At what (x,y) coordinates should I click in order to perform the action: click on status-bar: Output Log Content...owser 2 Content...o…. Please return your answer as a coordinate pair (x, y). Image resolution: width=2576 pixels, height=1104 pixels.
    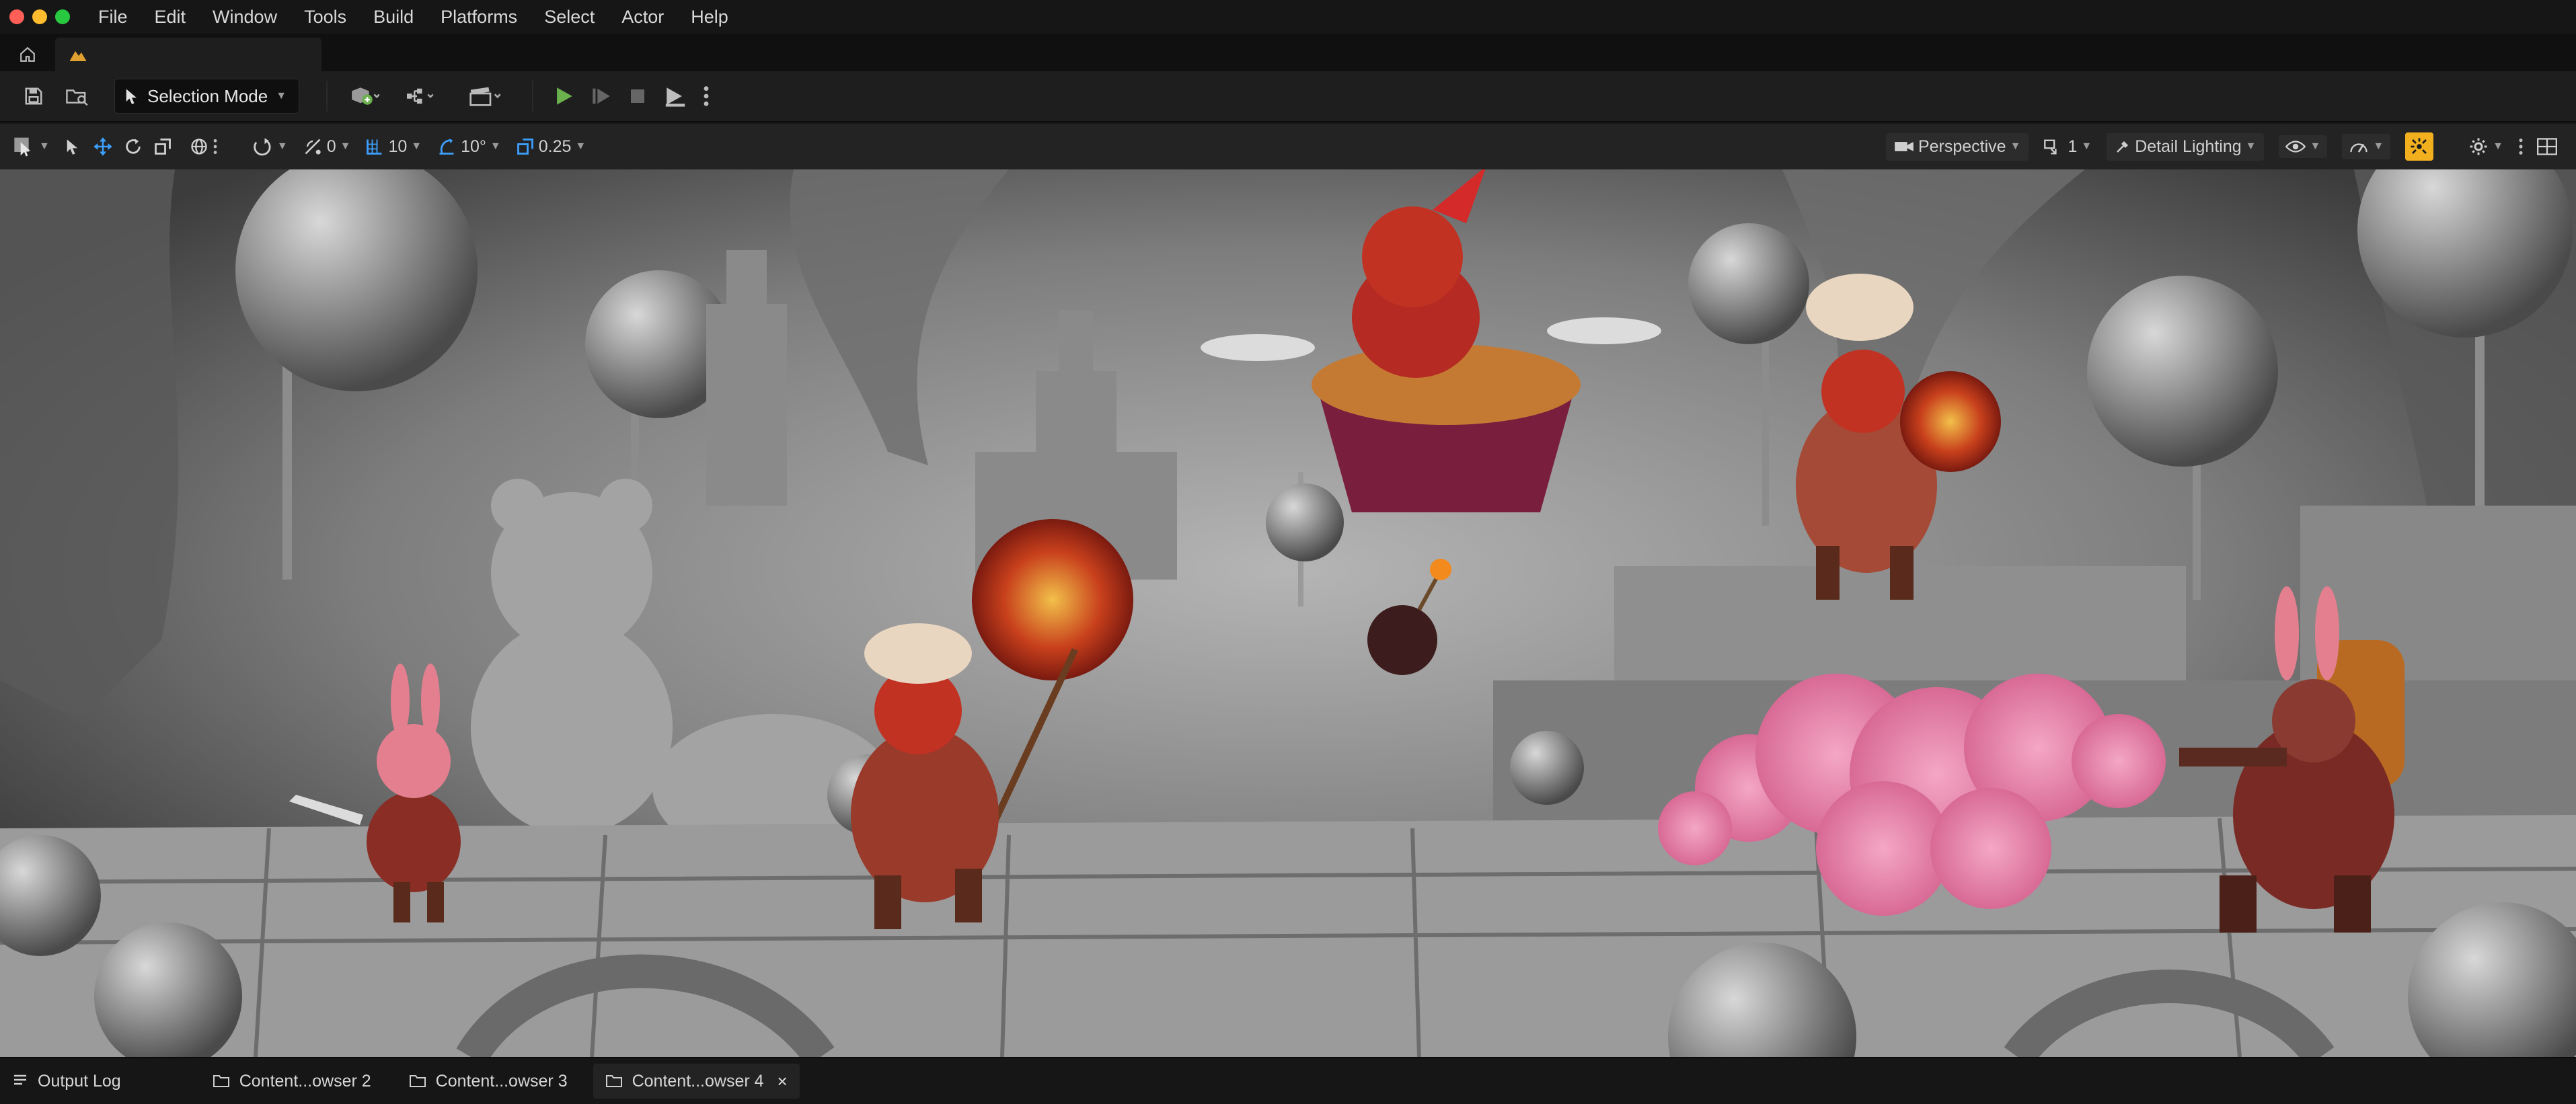
    Looking at the image, I should click on (1288, 1080).